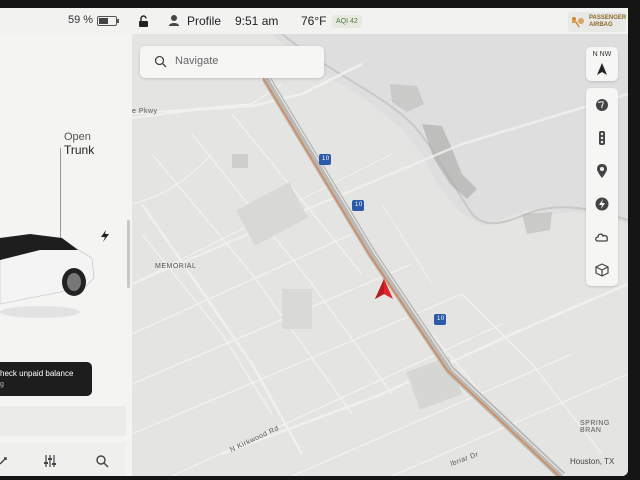 Image resolution: width=640 pixels, height=480 pixels. What do you see at coordinates (602, 69) in the screenshot?
I see `compass-arrow-icon` at bounding box center [602, 69].